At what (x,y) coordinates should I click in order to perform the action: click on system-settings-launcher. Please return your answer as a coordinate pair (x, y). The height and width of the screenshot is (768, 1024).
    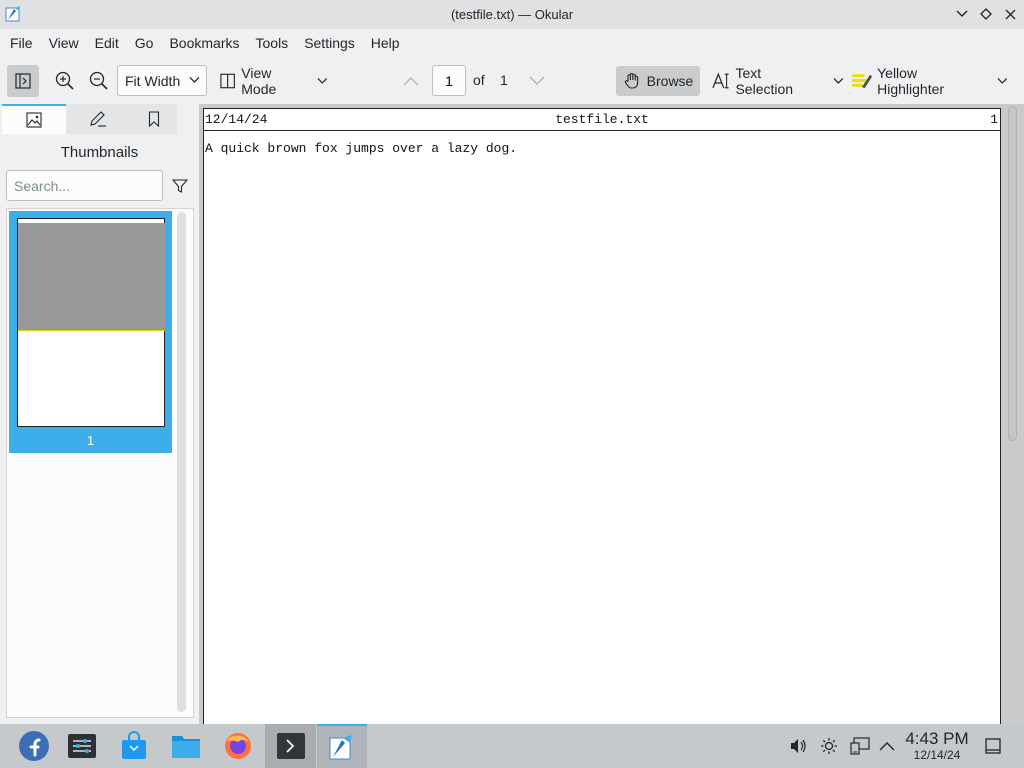
    Looking at the image, I should click on (82, 746).